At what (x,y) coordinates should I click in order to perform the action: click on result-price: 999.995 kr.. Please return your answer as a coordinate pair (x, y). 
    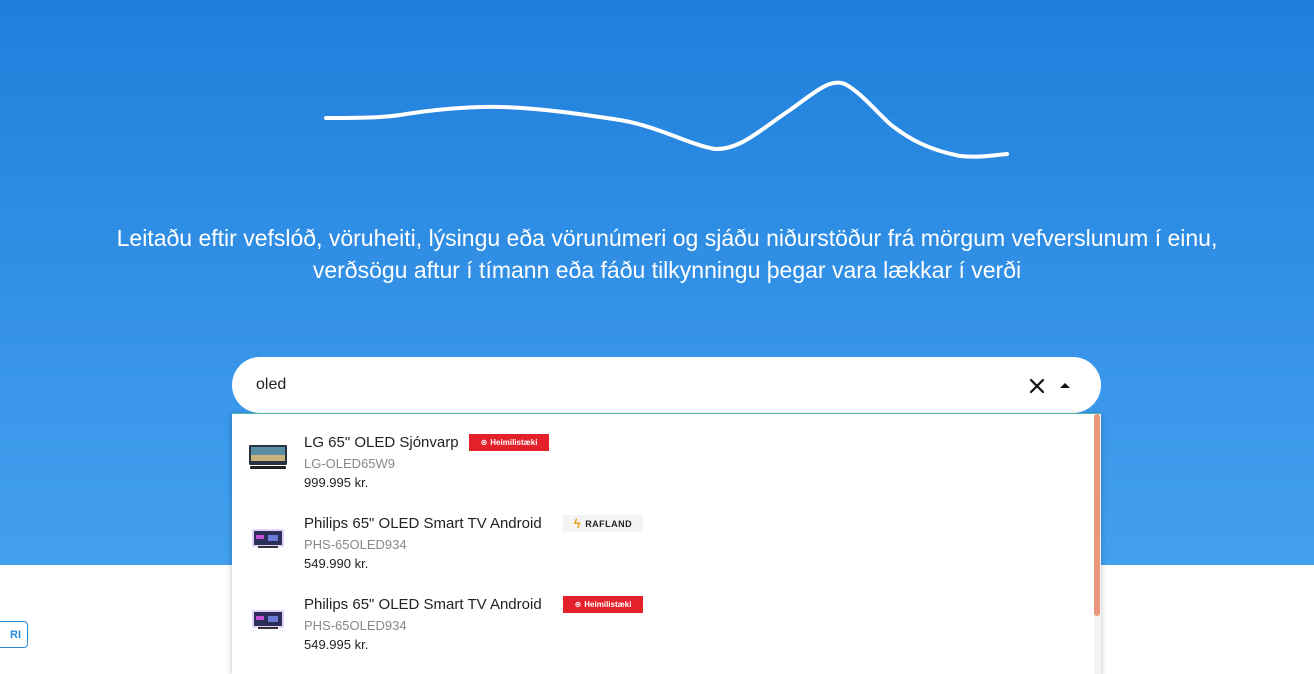
    Looking at the image, I should click on (336, 482).